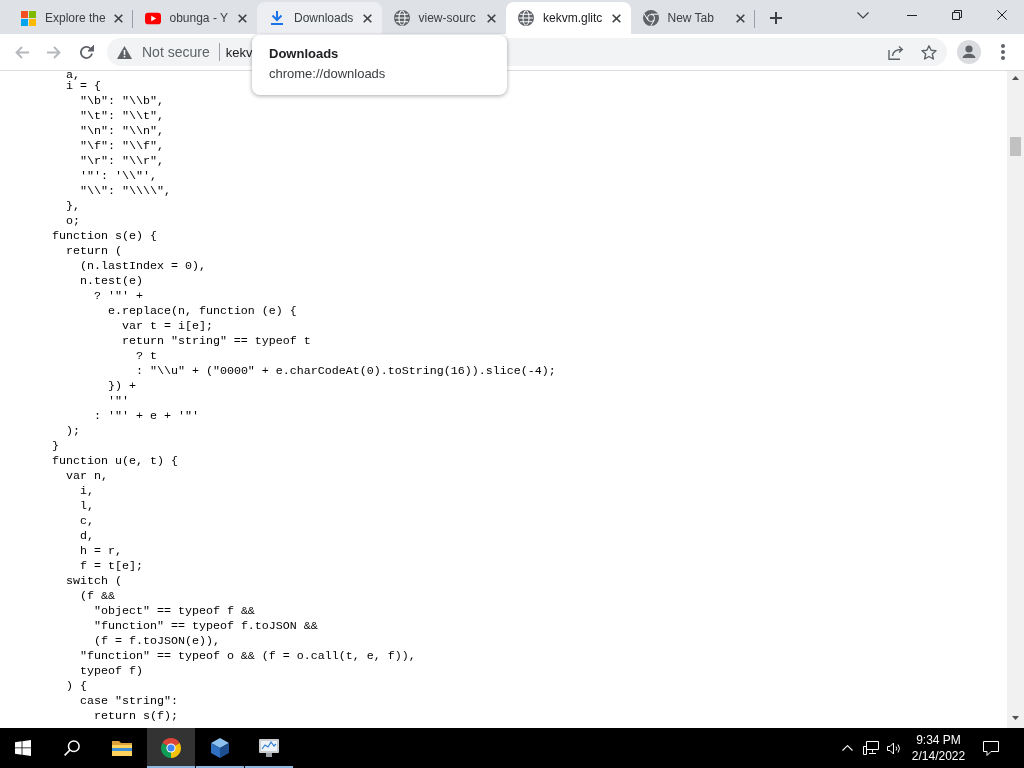 The image size is (1024, 768). I want to click on code-line: );, so click(73, 431).